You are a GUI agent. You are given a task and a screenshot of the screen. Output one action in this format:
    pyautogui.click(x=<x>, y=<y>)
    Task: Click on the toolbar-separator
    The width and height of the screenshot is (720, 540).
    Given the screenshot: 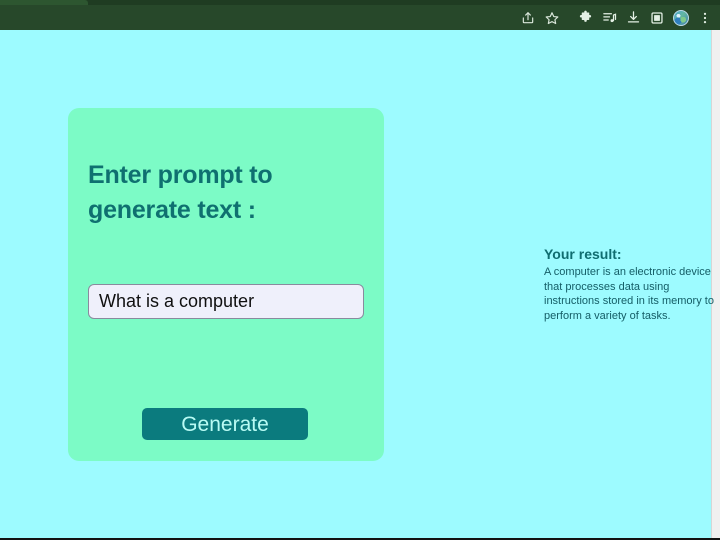 What is the action you would take?
    pyautogui.click(x=568, y=18)
    